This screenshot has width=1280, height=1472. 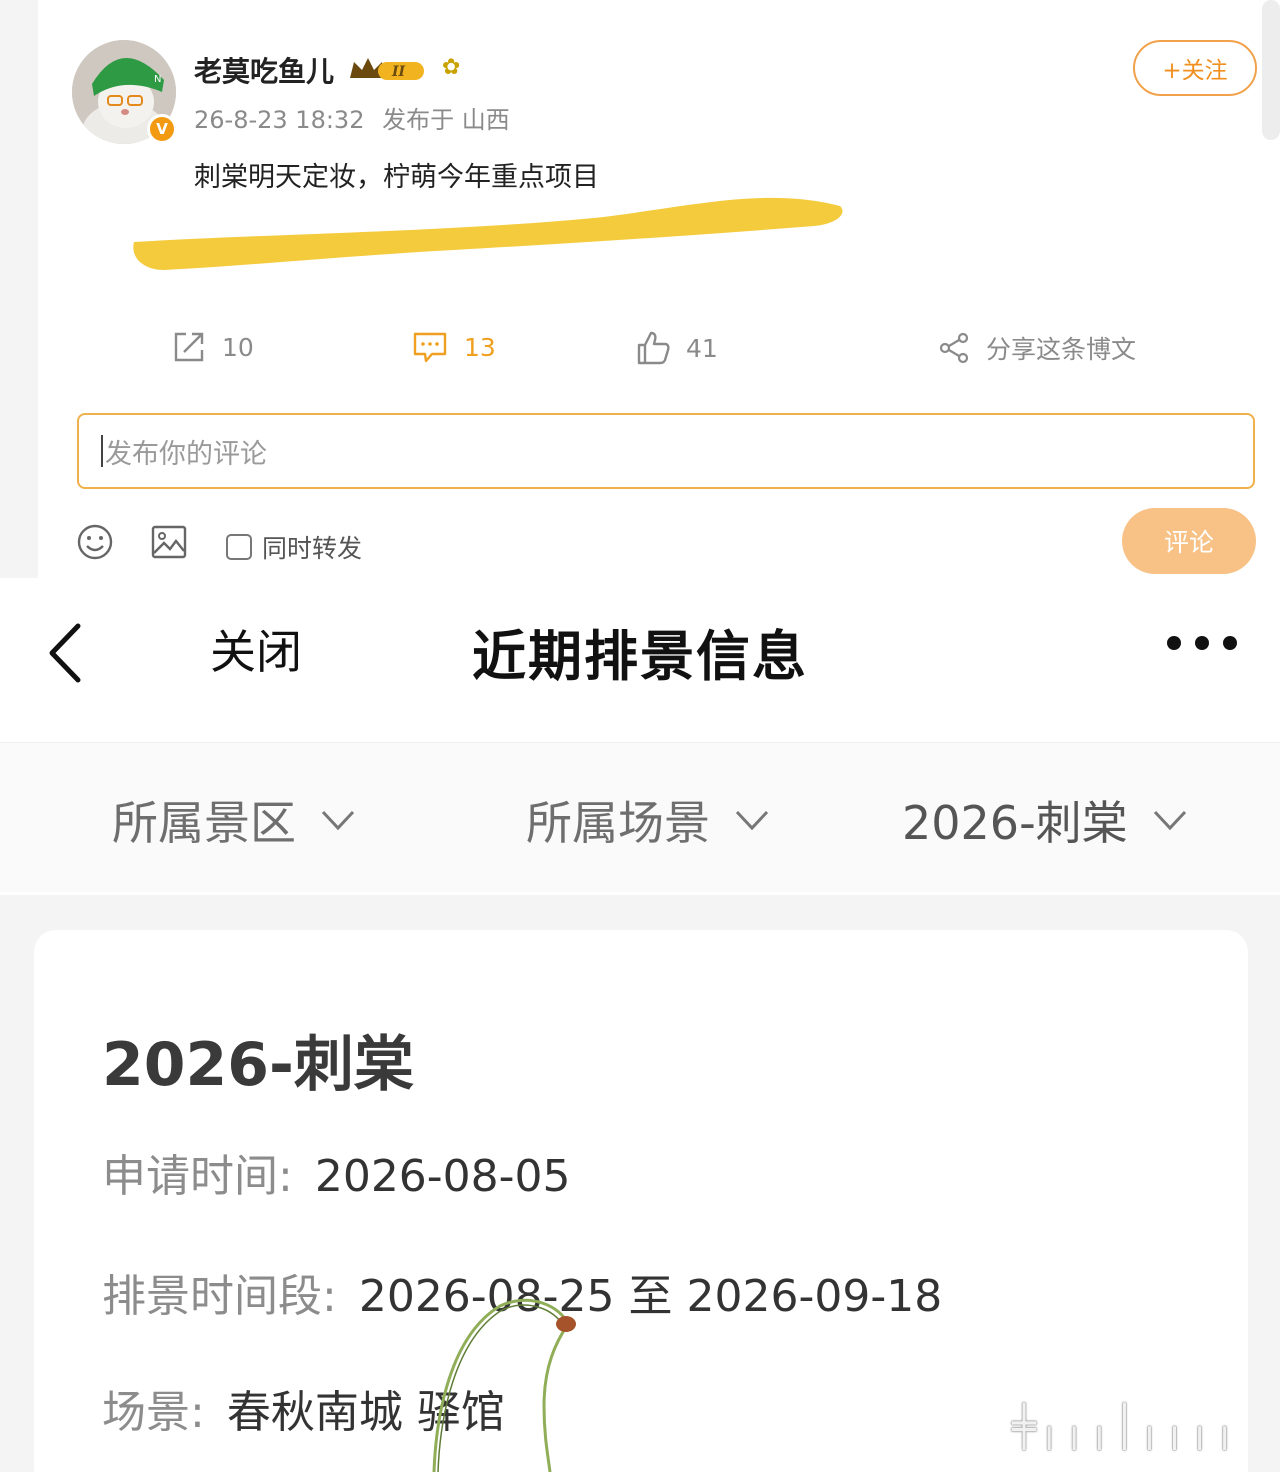 What do you see at coordinates (1125, 1427) in the screenshot?
I see `watermark: ╪╷╷╷│╷╷╷╷` at bounding box center [1125, 1427].